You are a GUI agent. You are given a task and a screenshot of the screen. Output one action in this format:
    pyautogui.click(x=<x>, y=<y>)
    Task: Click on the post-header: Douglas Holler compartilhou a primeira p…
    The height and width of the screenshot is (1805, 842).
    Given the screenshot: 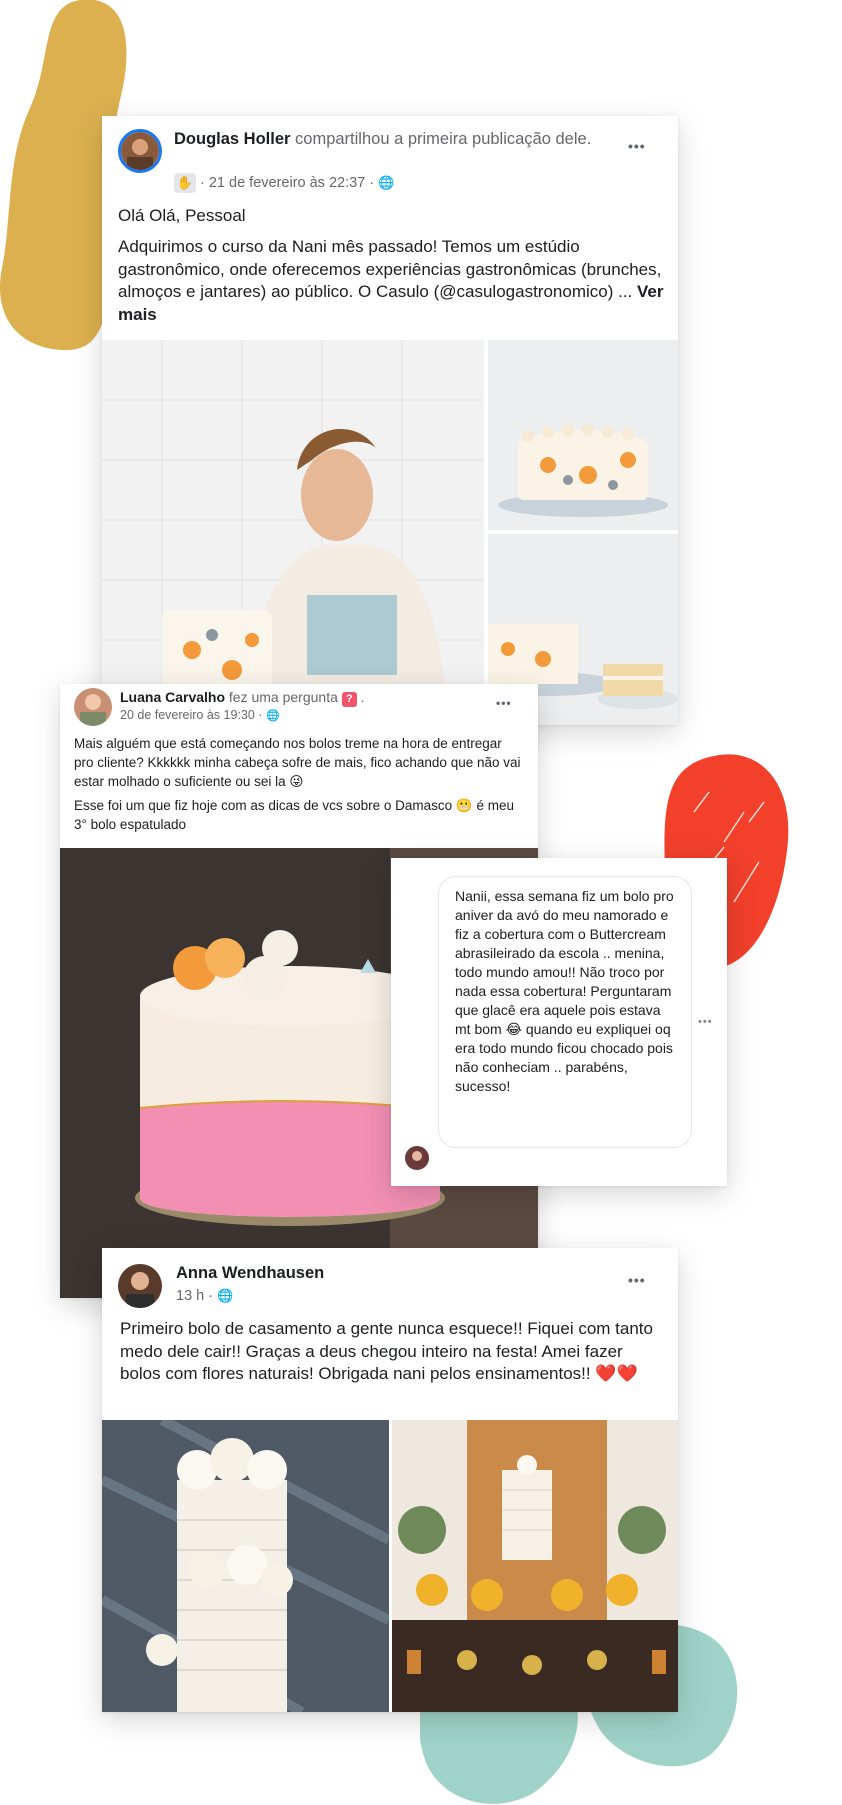 What is the action you would take?
    pyautogui.click(x=384, y=139)
    